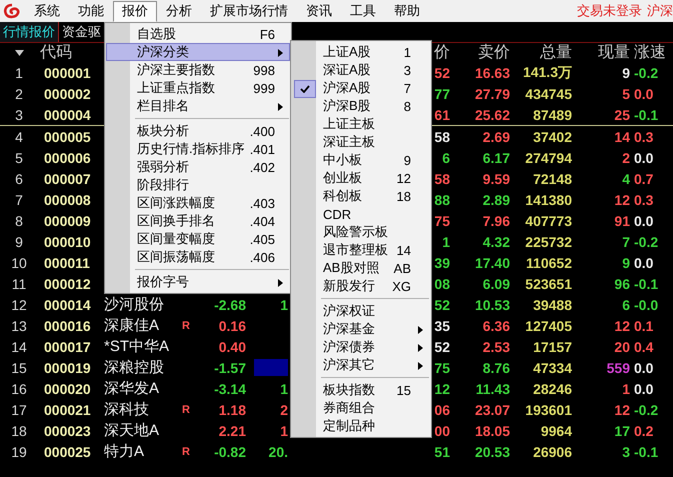  I want to click on table-cell-text: 000025, so click(67, 452).